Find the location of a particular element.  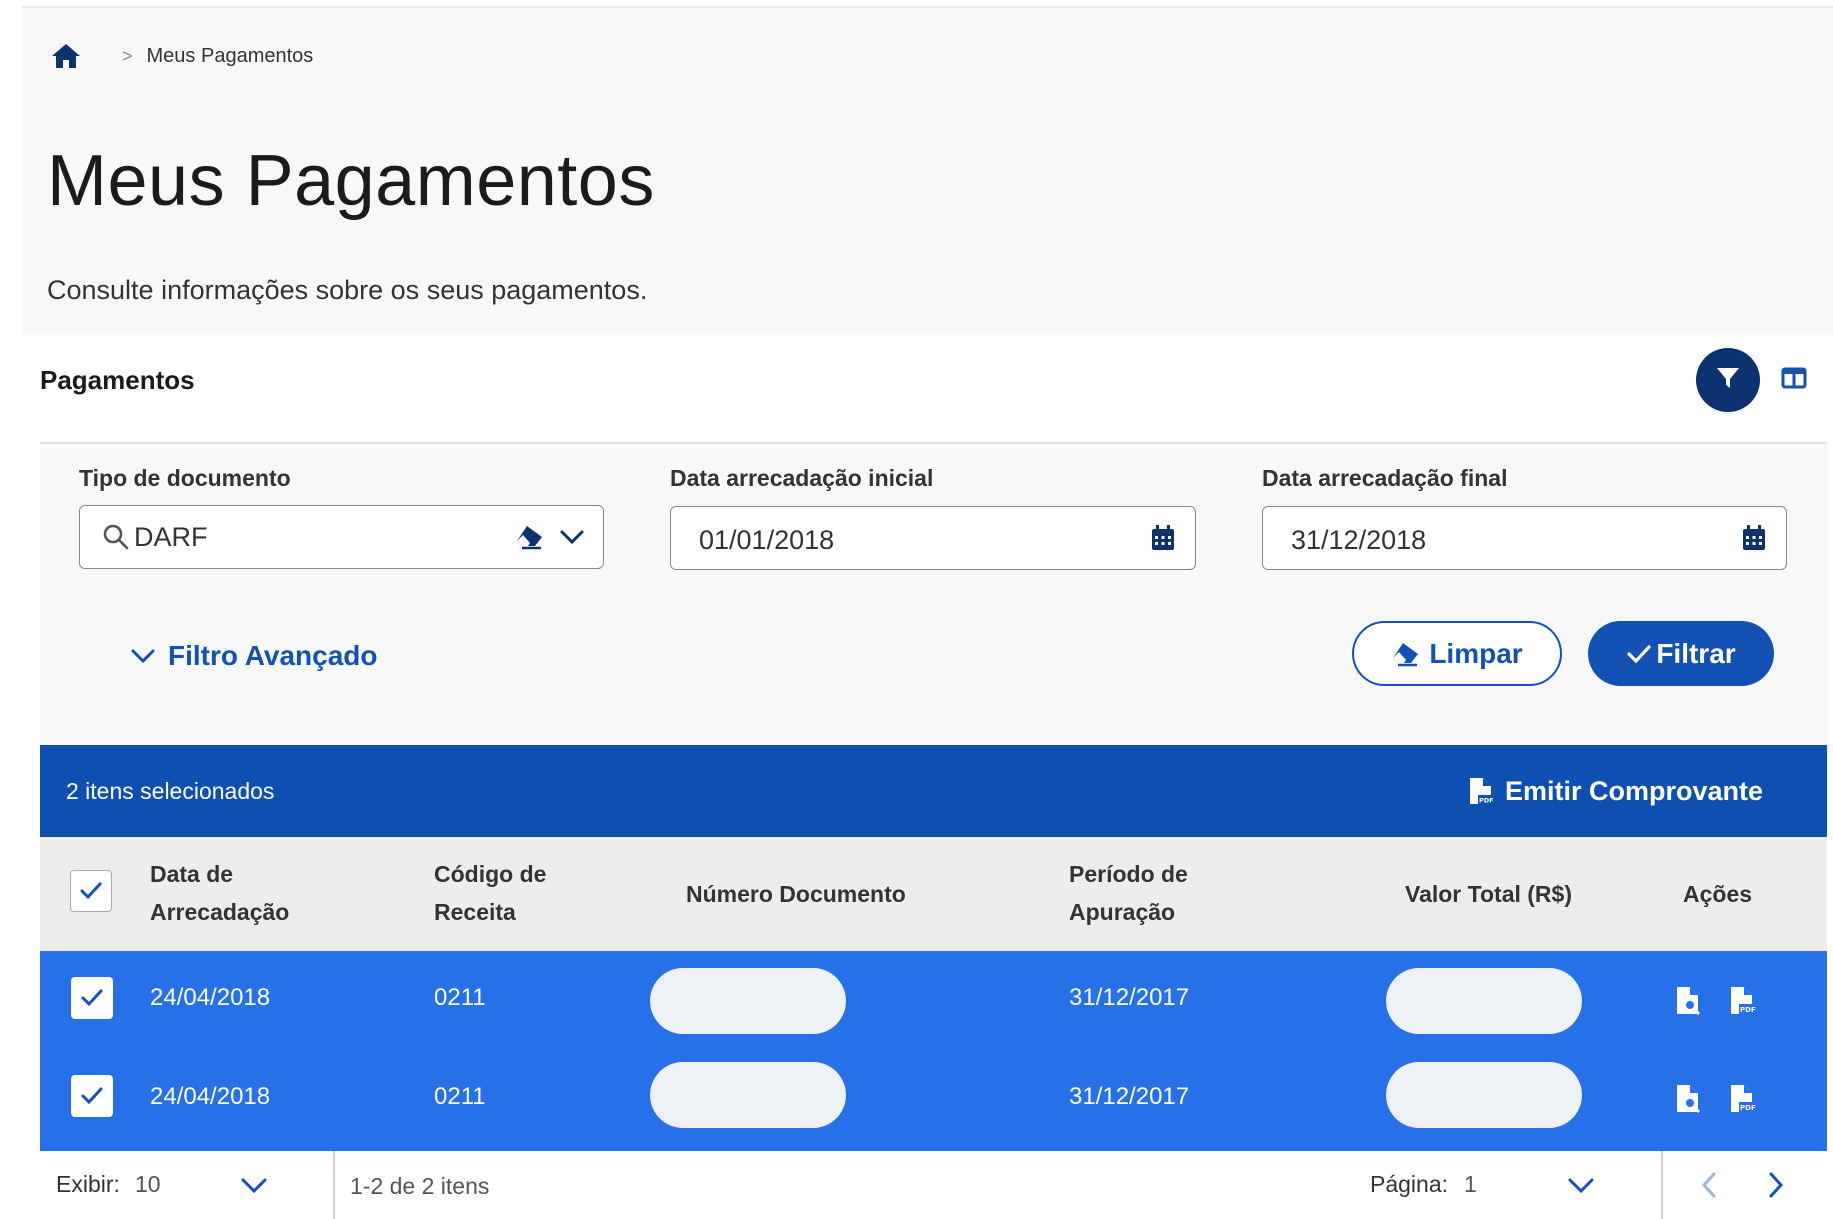

emit-receipt-button: PDF Emitir Comprovante is located at coordinates (1616, 791).